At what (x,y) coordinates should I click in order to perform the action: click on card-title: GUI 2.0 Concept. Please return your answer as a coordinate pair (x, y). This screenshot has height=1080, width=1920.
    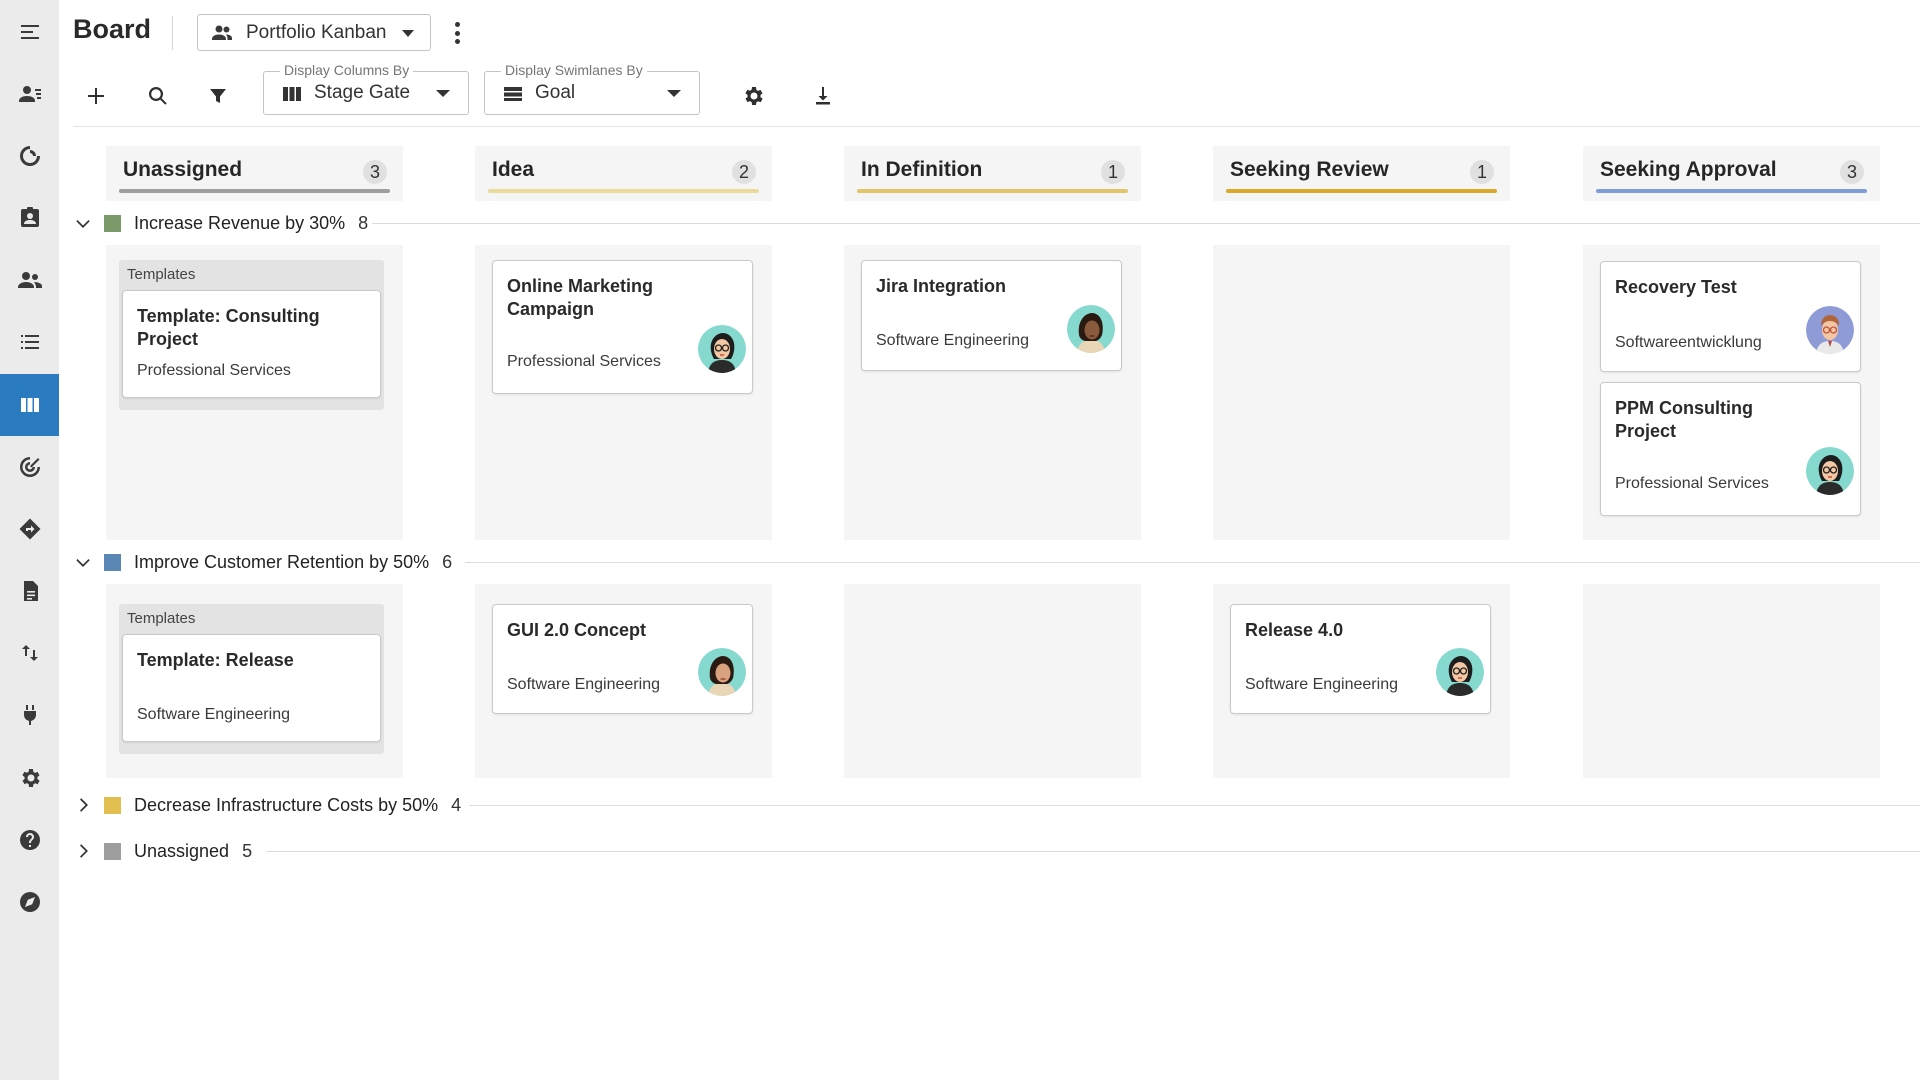
    Looking at the image, I should click on (577, 630).